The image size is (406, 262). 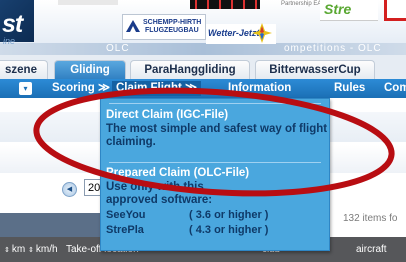 I want to click on nav-community: Com, so click(x=395, y=88).